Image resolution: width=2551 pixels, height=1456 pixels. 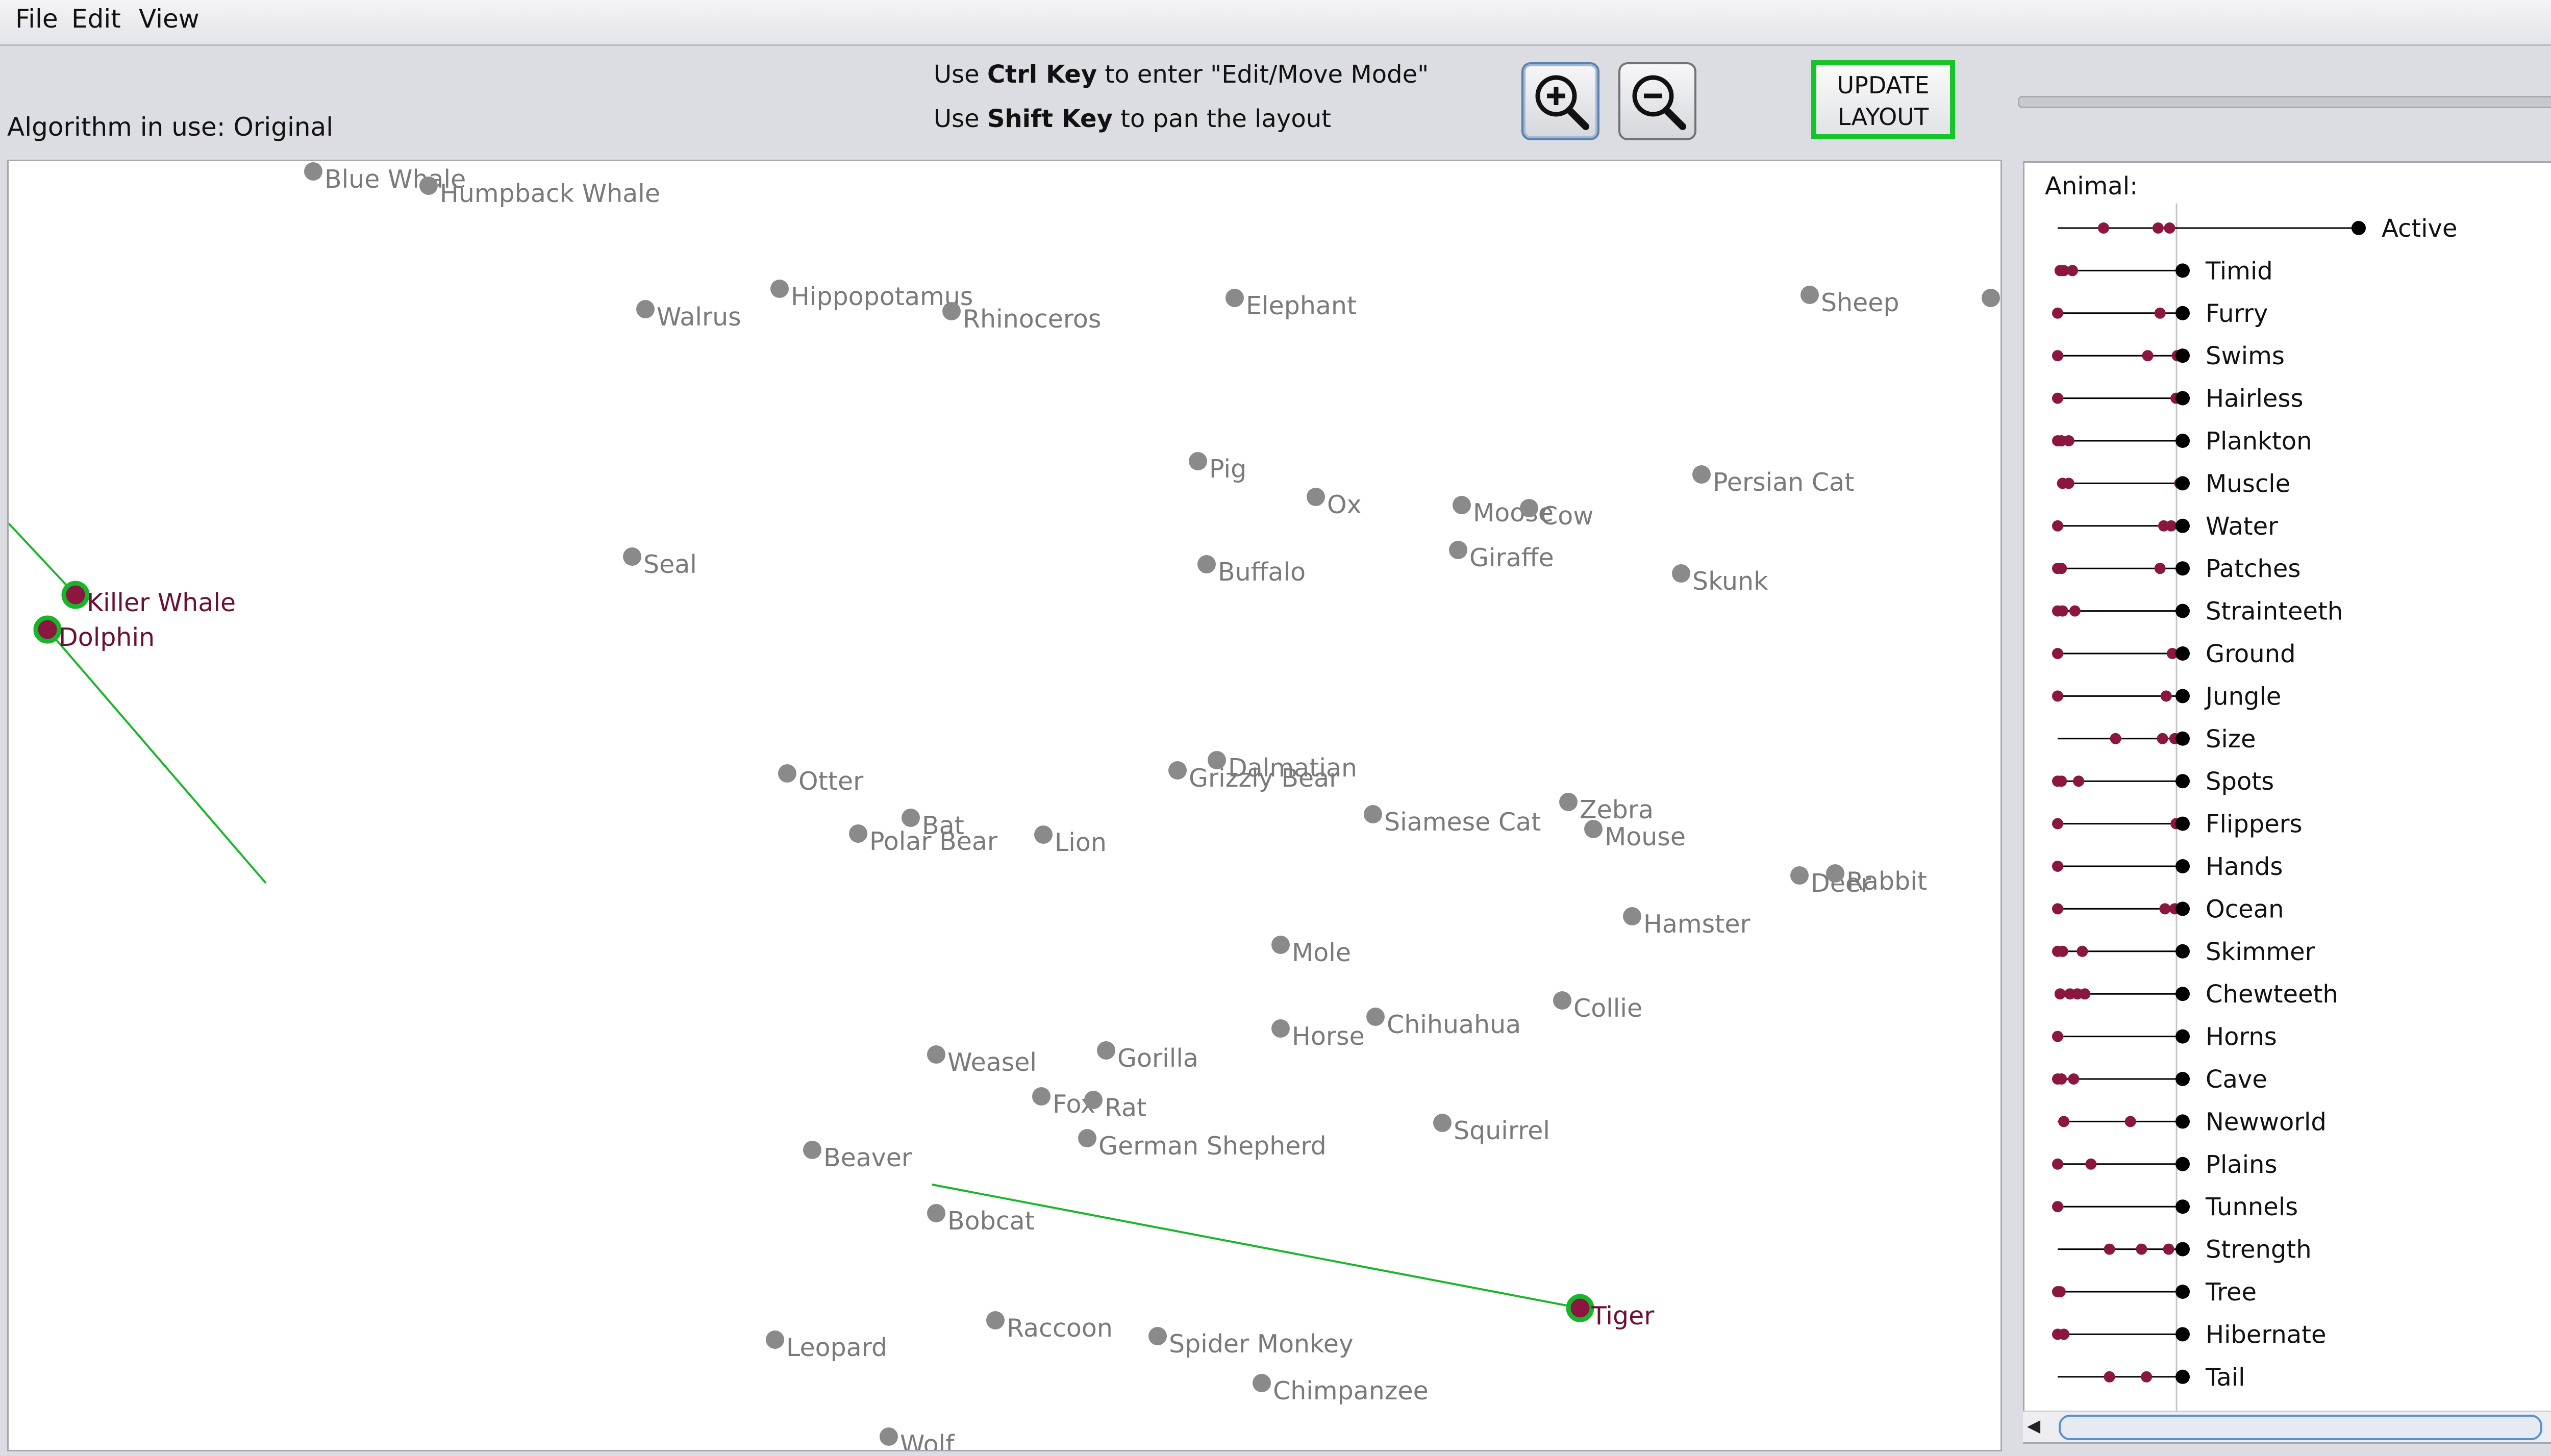 I want to click on animal-node-grizzly-bear: Grizzly Bear, so click(x=1254, y=777).